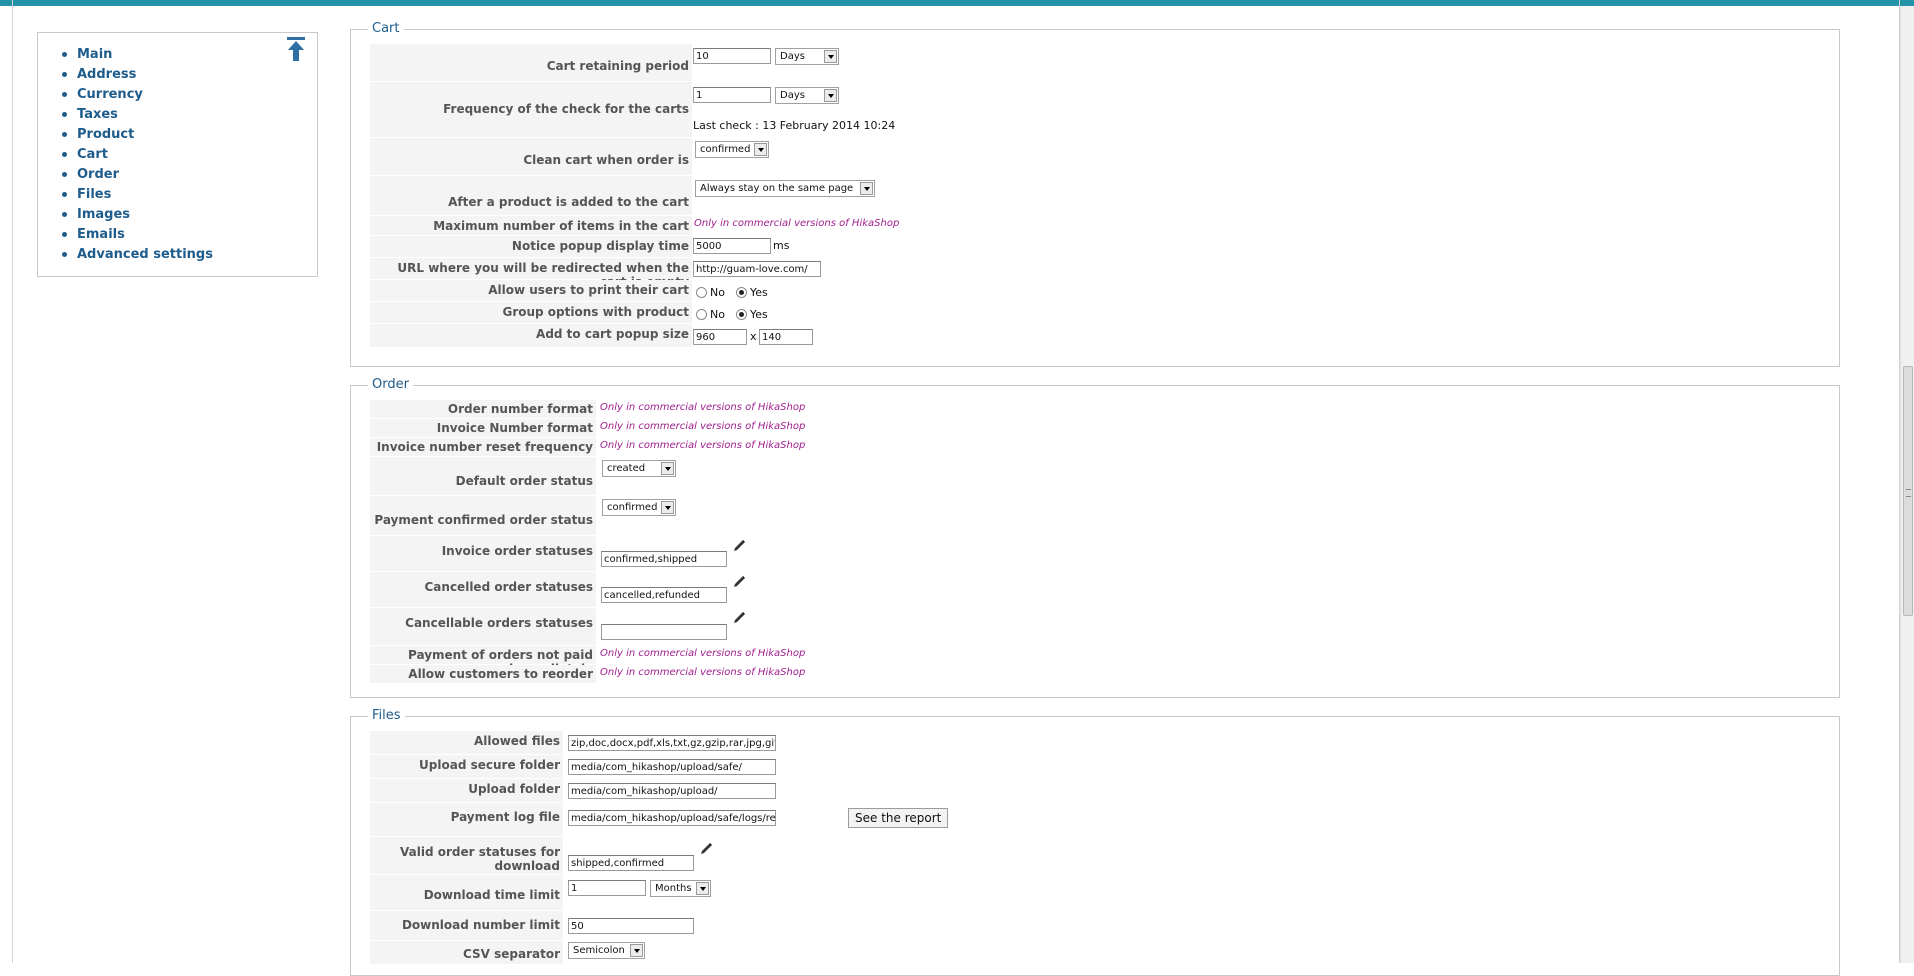 The height and width of the screenshot is (976, 1914). I want to click on download-number-limit-input: 50, so click(631, 926).